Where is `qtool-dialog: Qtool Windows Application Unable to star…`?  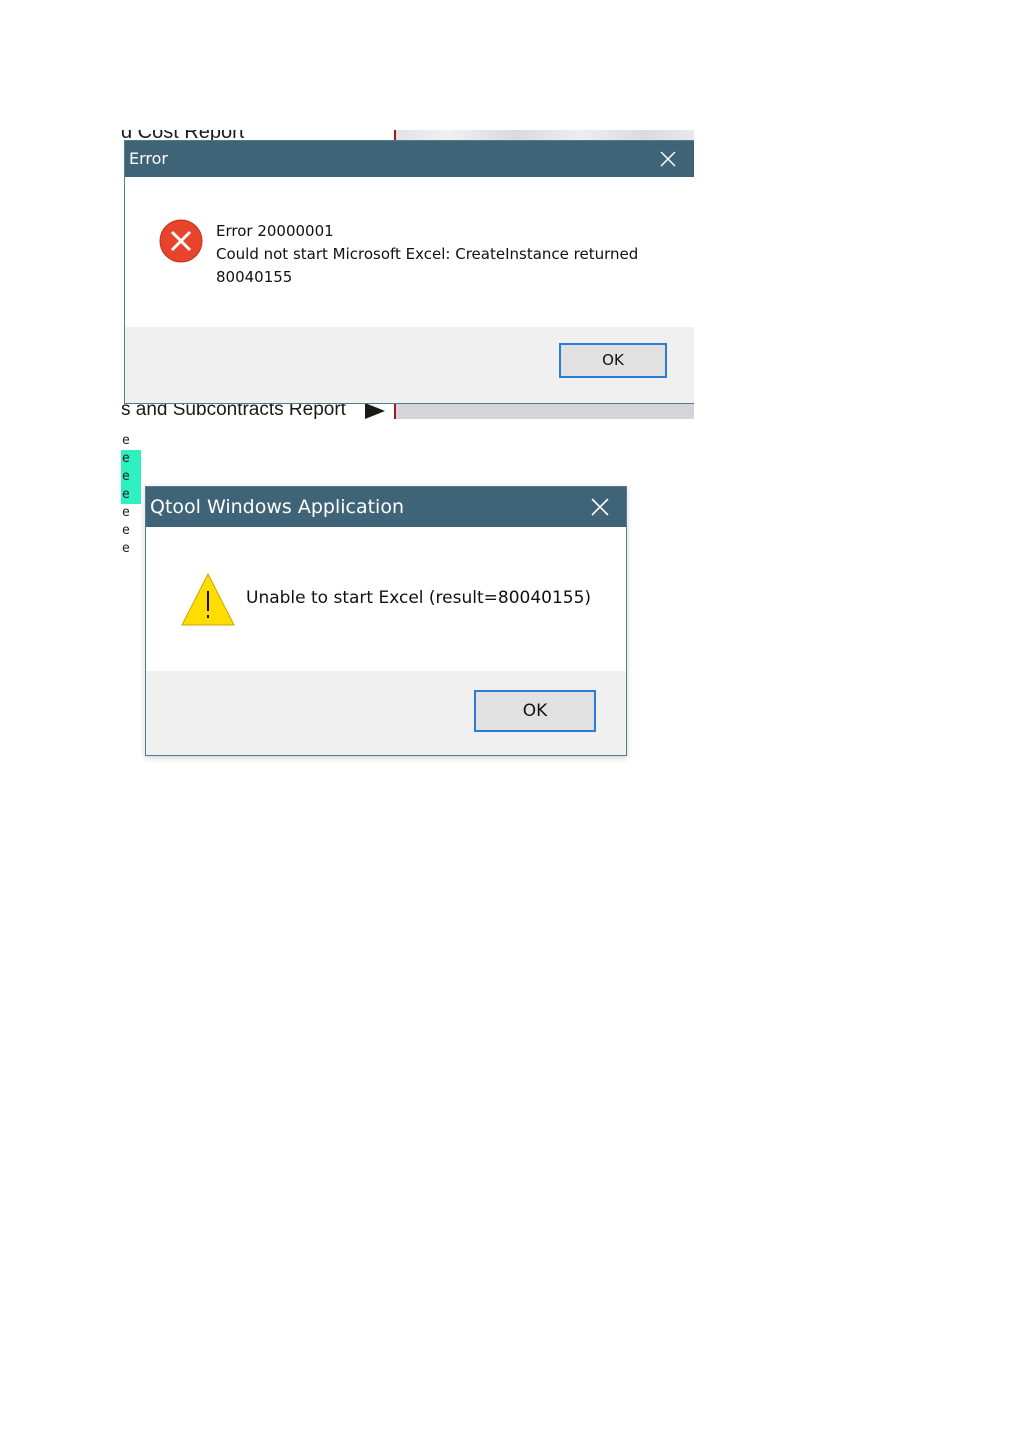
qtool-dialog: Qtool Windows Application Unable to star… is located at coordinates (386, 621).